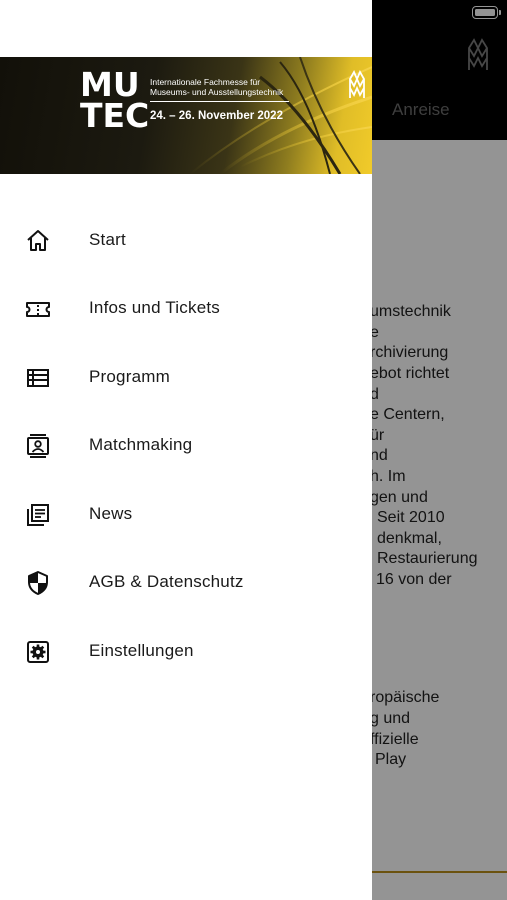 This screenshot has width=507, height=900. Describe the element at coordinates (38, 652) in the screenshot. I see `settings-icon` at that location.